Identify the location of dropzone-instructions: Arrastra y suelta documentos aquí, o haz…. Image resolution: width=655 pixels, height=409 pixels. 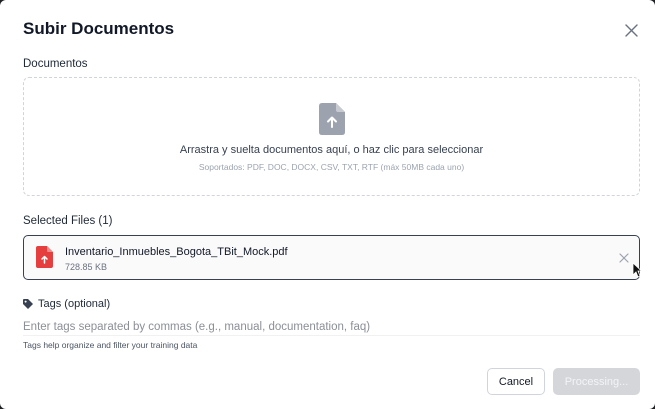
(331, 150).